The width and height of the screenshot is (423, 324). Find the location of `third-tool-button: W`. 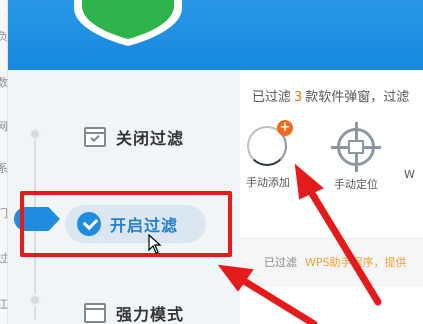

third-tool-button: W is located at coordinates (413, 153).